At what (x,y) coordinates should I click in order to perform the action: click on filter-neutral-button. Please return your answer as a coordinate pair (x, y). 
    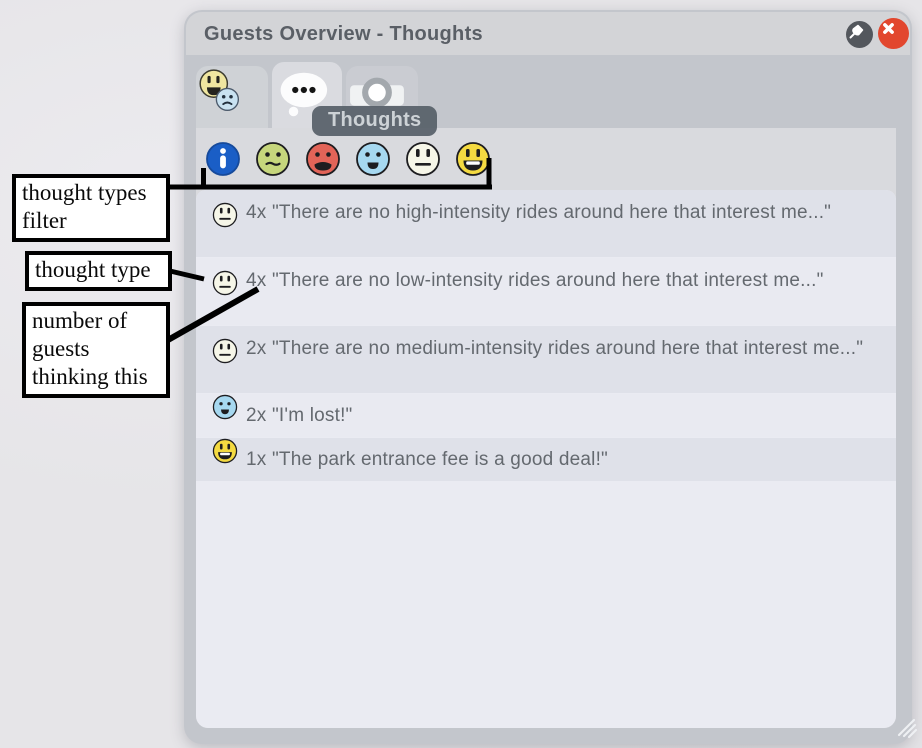
    Looking at the image, I should click on (423, 159).